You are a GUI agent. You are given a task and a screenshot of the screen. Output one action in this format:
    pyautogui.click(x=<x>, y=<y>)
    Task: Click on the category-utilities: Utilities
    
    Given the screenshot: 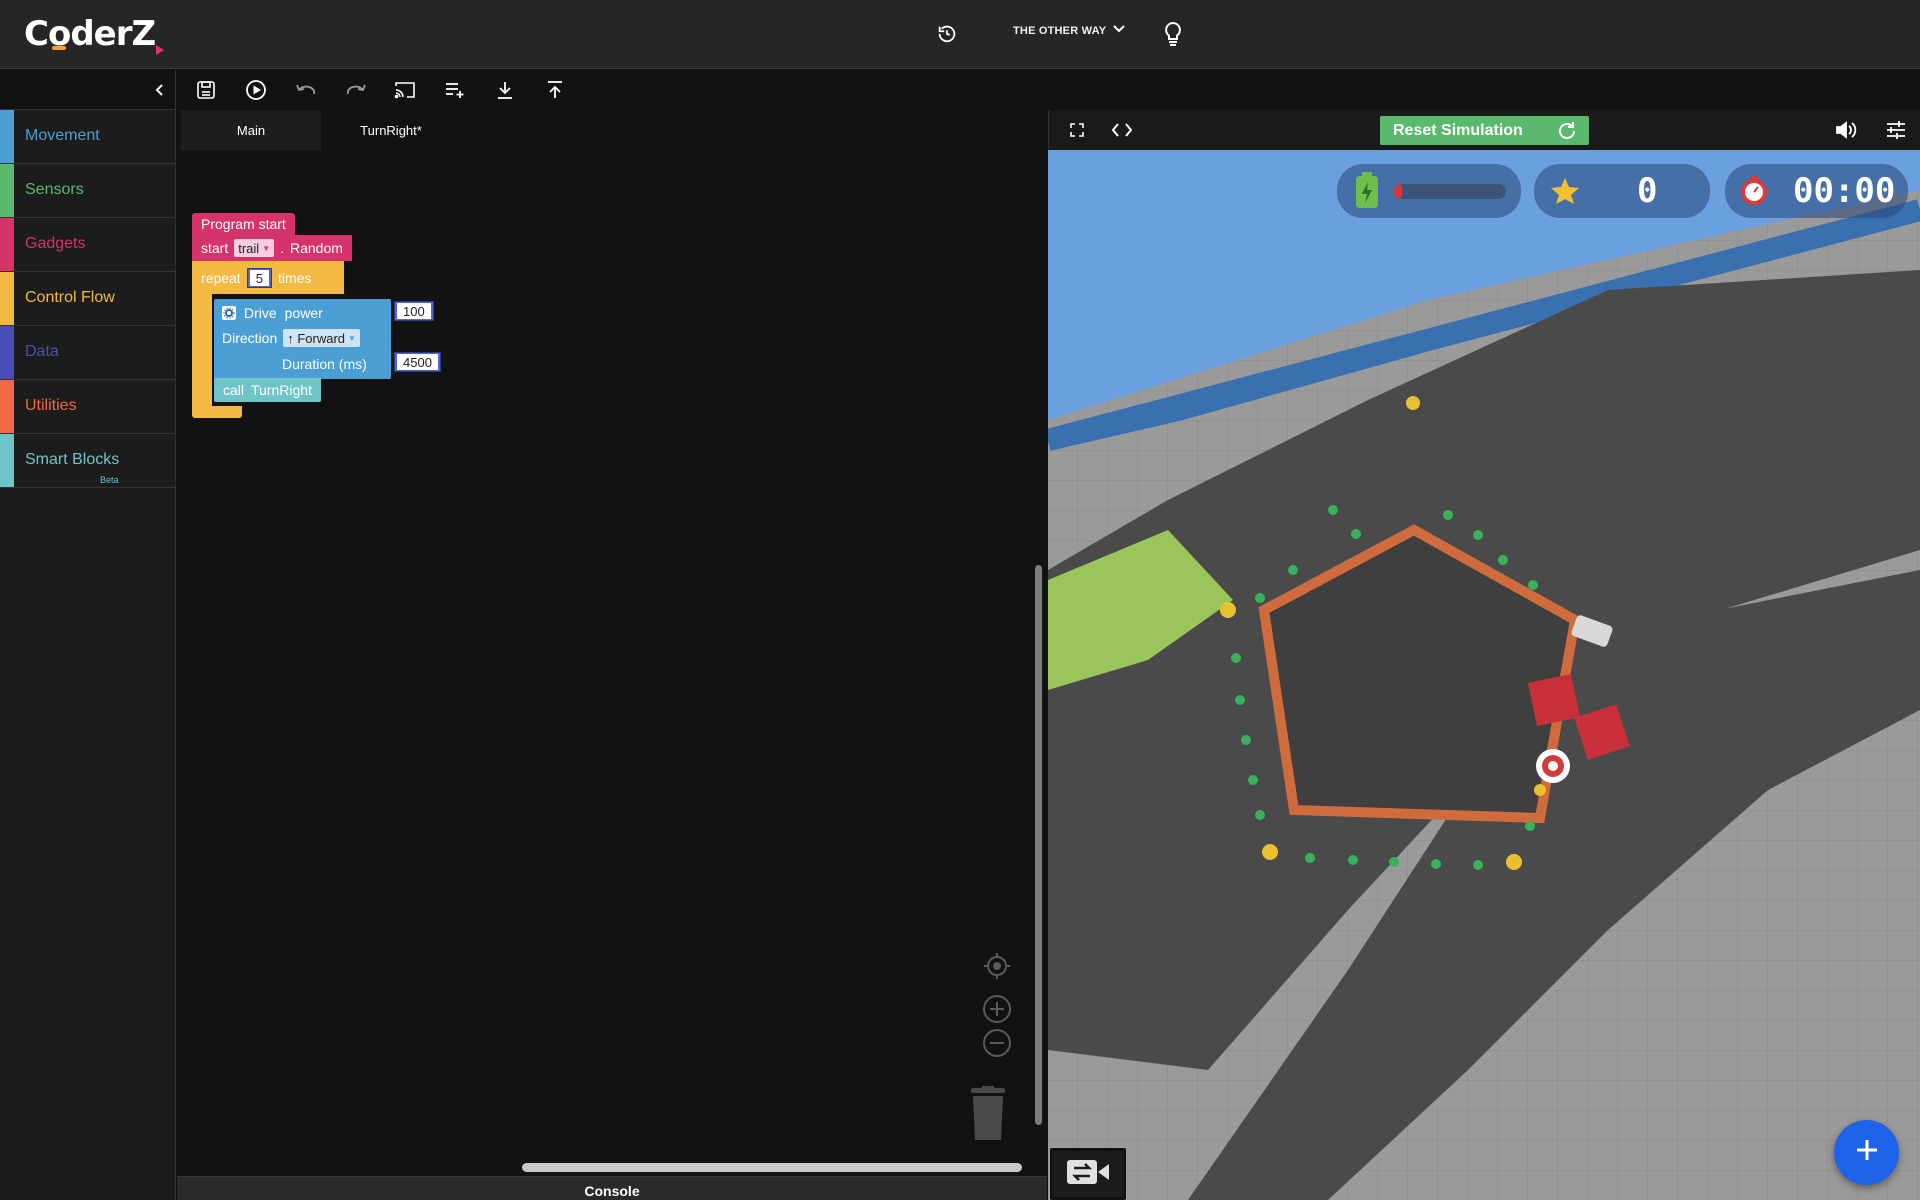 What is the action you would take?
    pyautogui.click(x=87, y=407)
    